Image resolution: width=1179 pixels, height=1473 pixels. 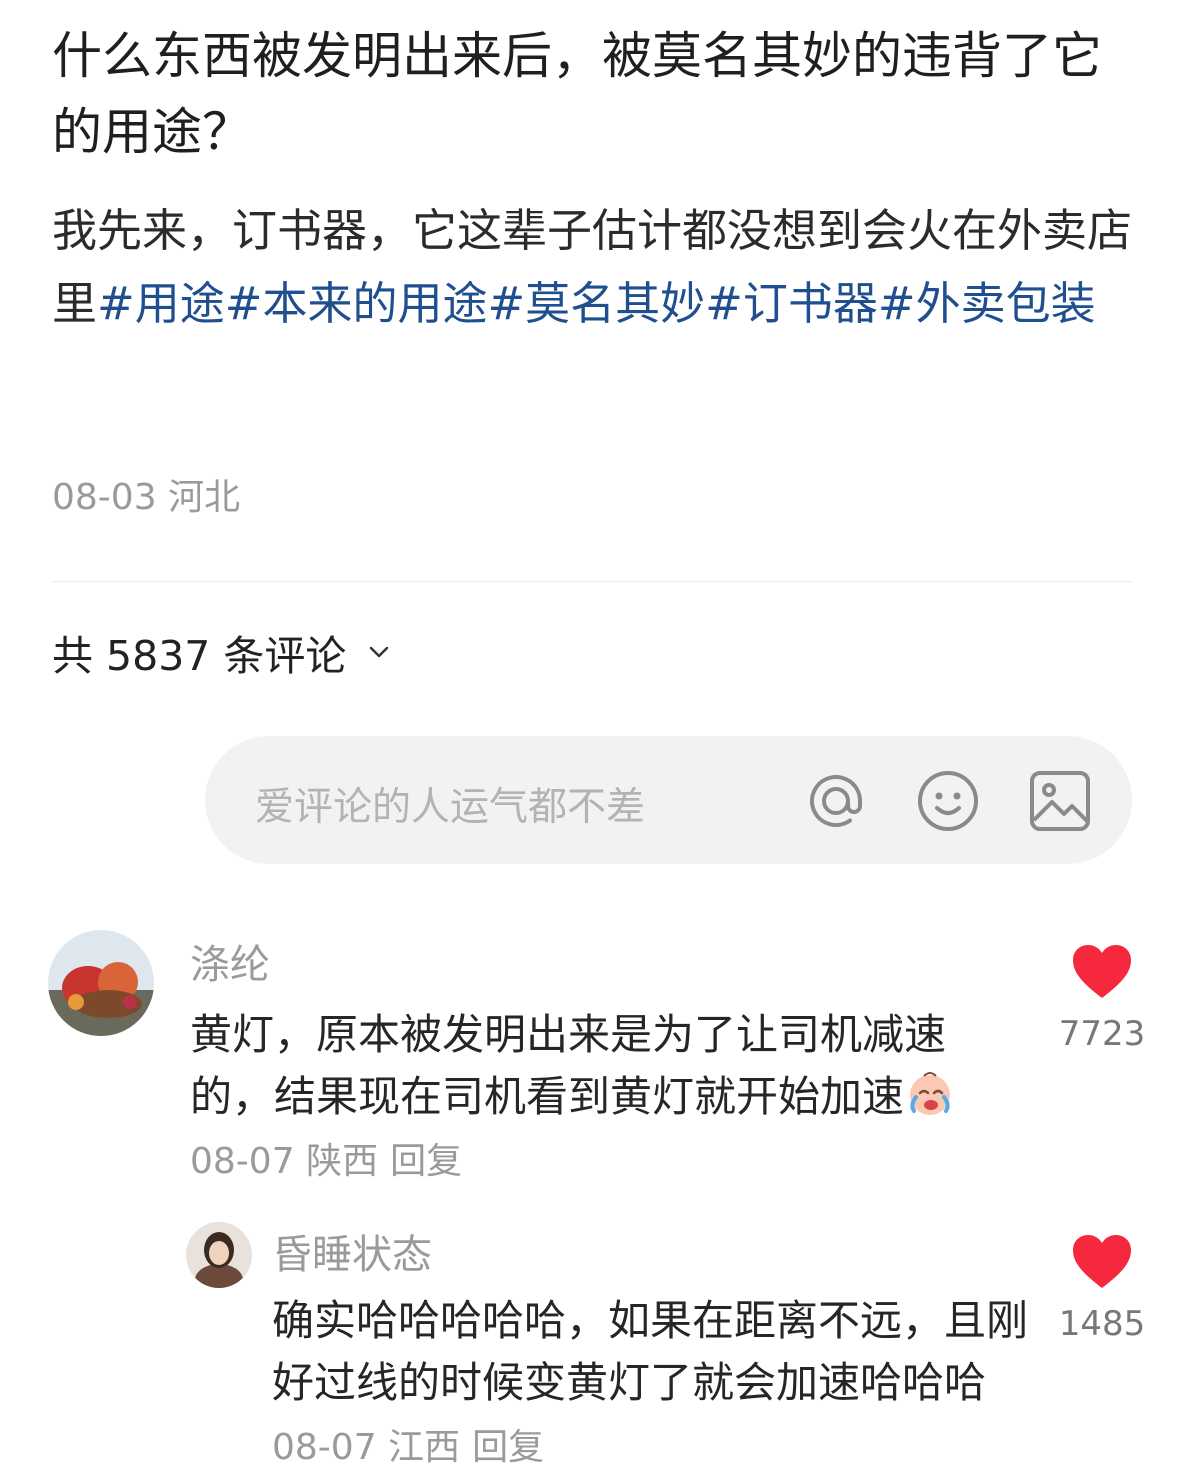 What do you see at coordinates (1102, 999) in the screenshot?
I see `like-button: 7723` at bounding box center [1102, 999].